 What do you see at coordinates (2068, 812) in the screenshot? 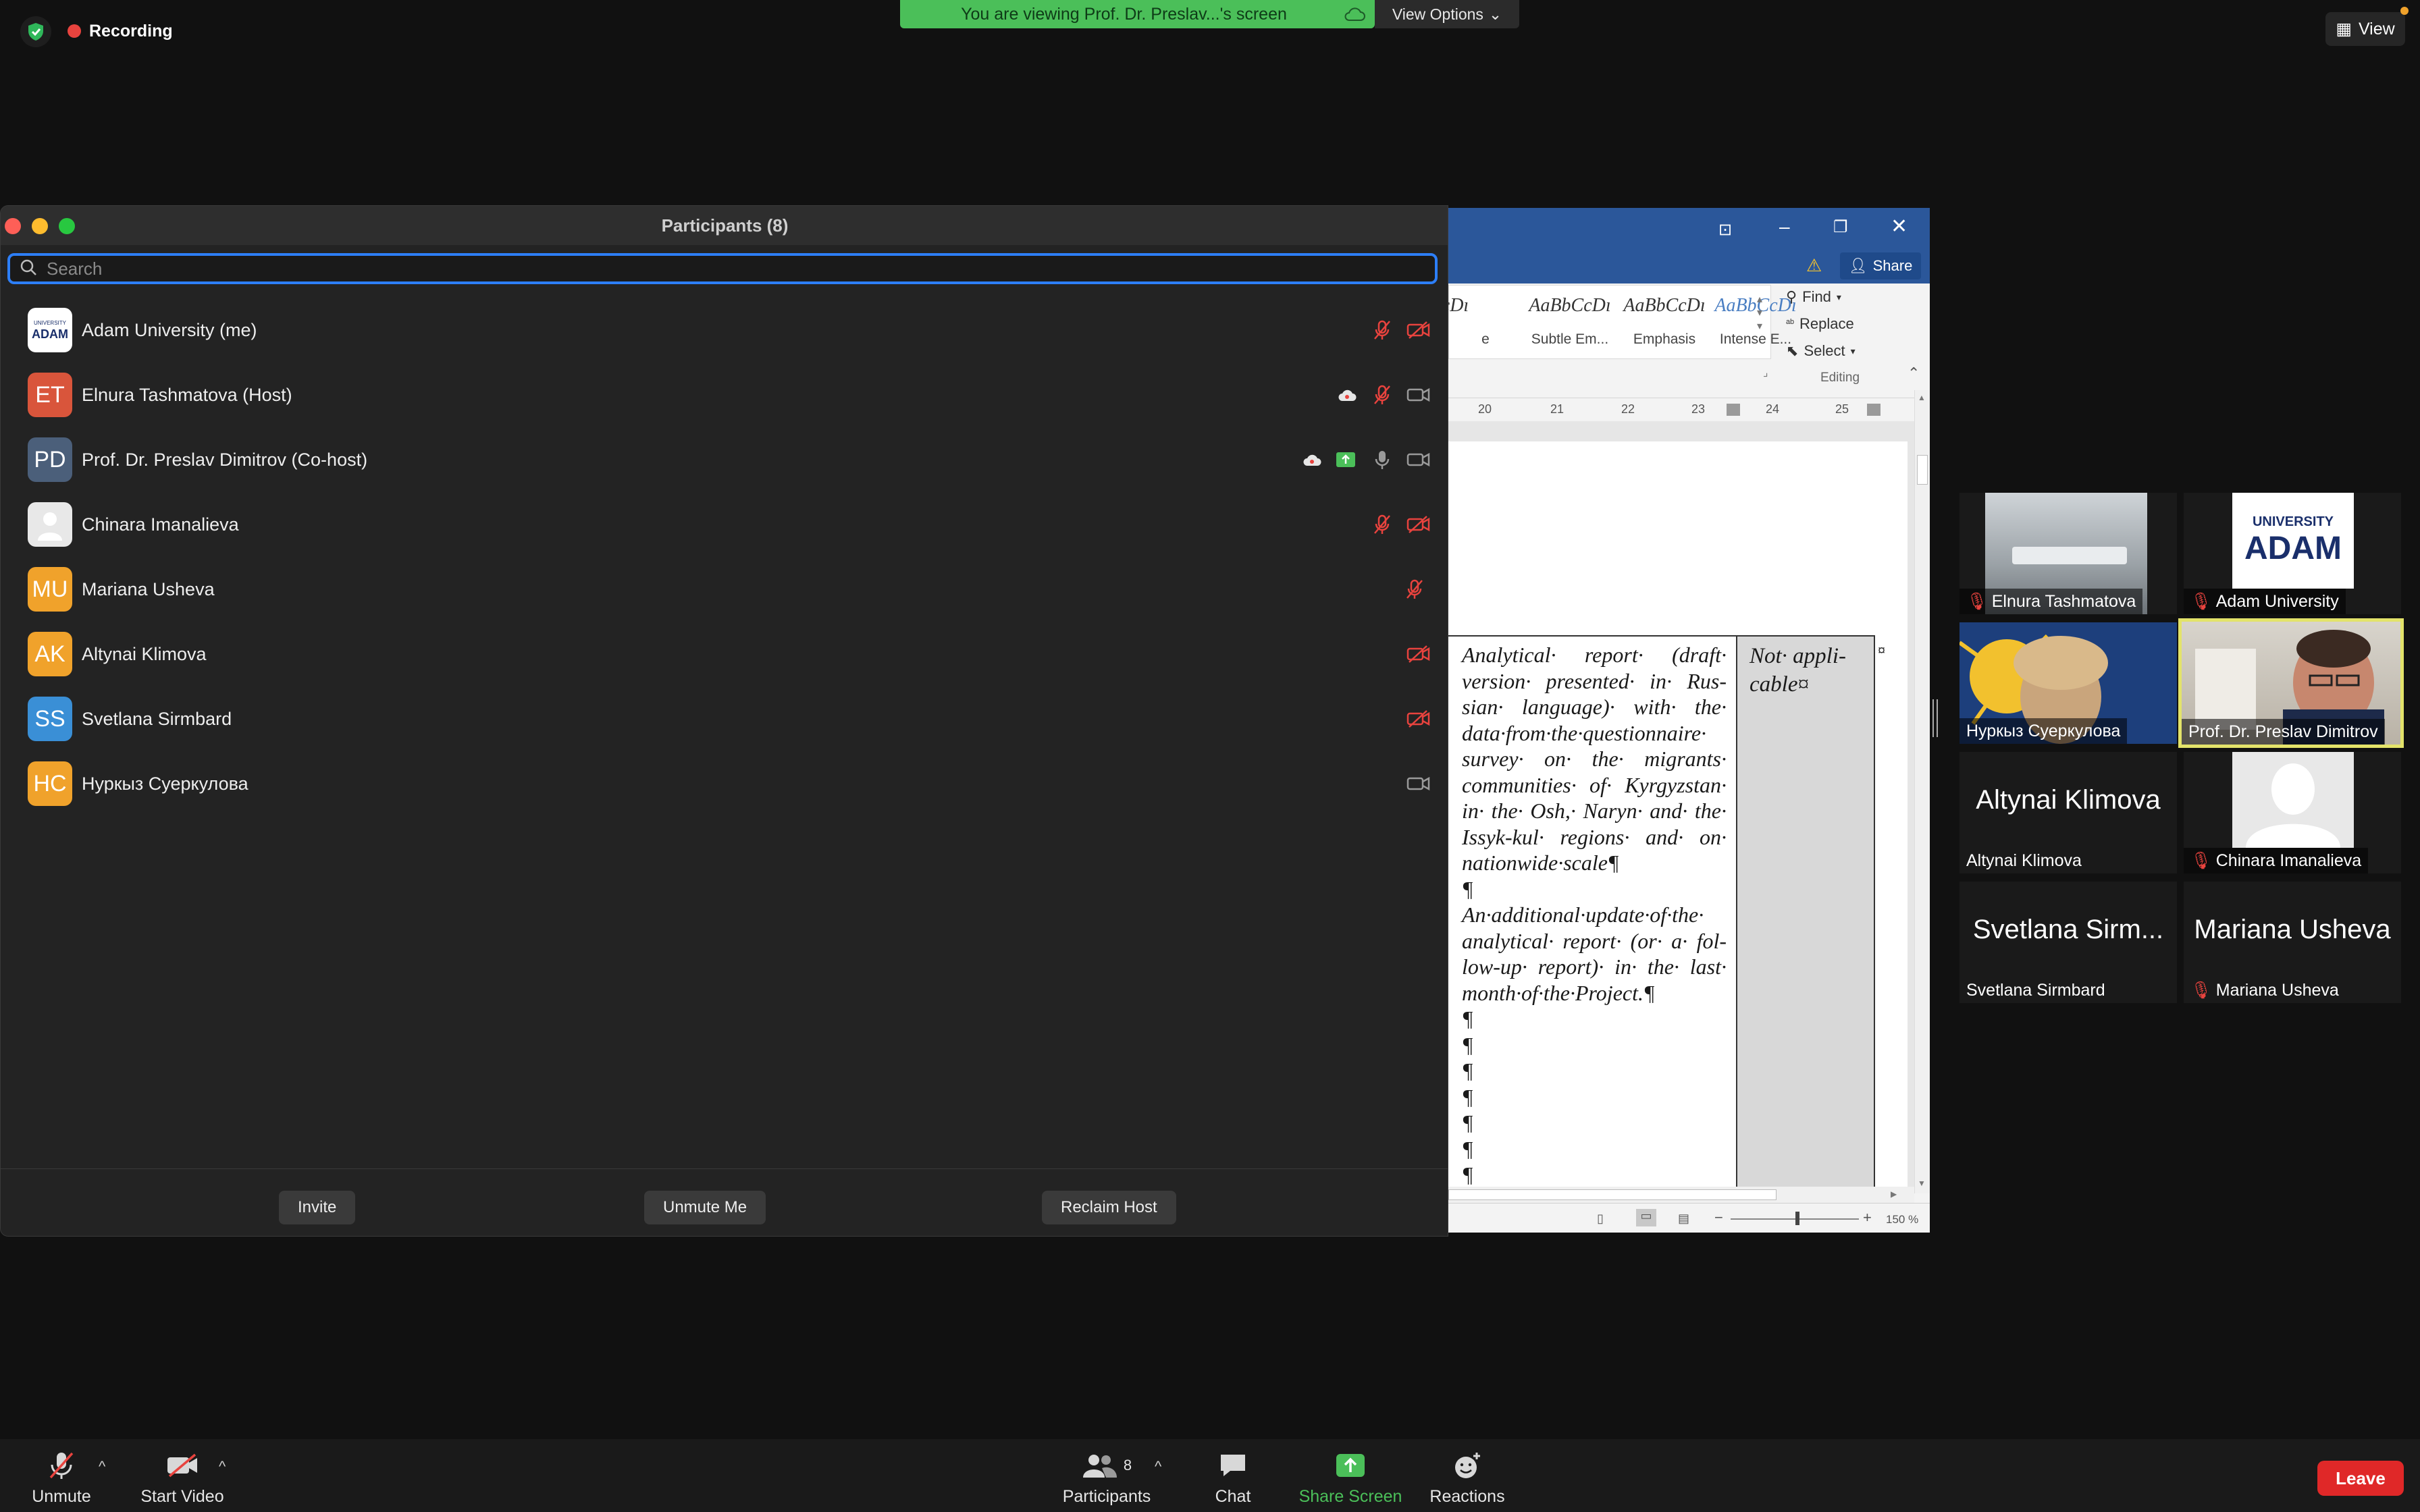
I see `video-tile: Altynai Klimova Altynai Klimova` at bounding box center [2068, 812].